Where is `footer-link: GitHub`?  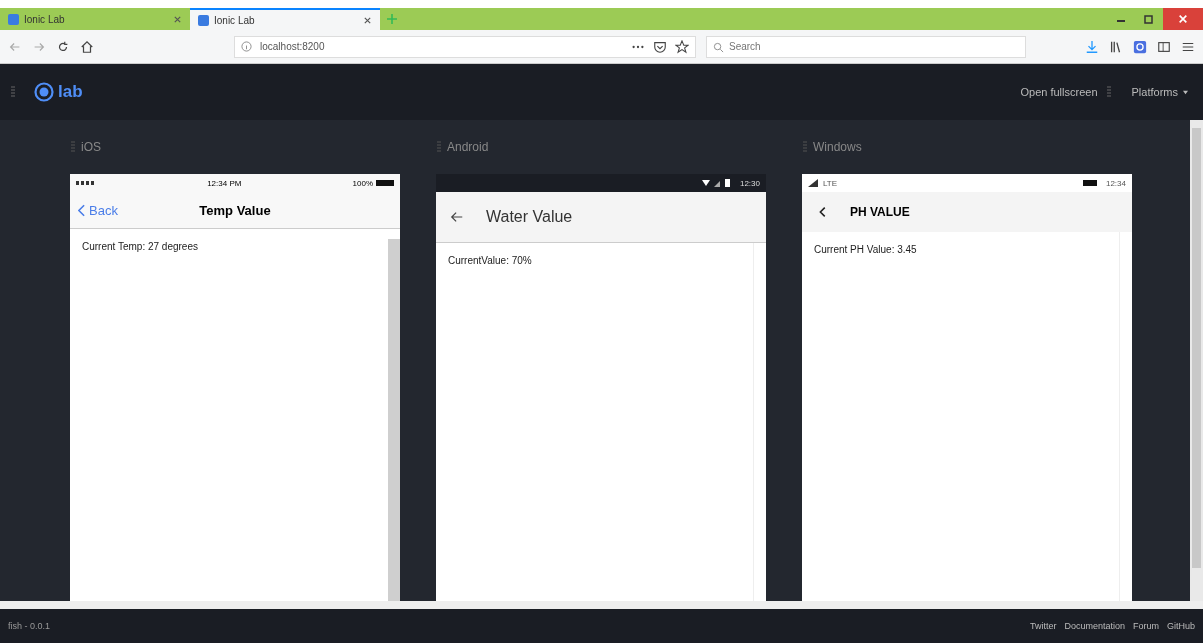
footer-link: GitHub is located at coordinates (1181, 626).